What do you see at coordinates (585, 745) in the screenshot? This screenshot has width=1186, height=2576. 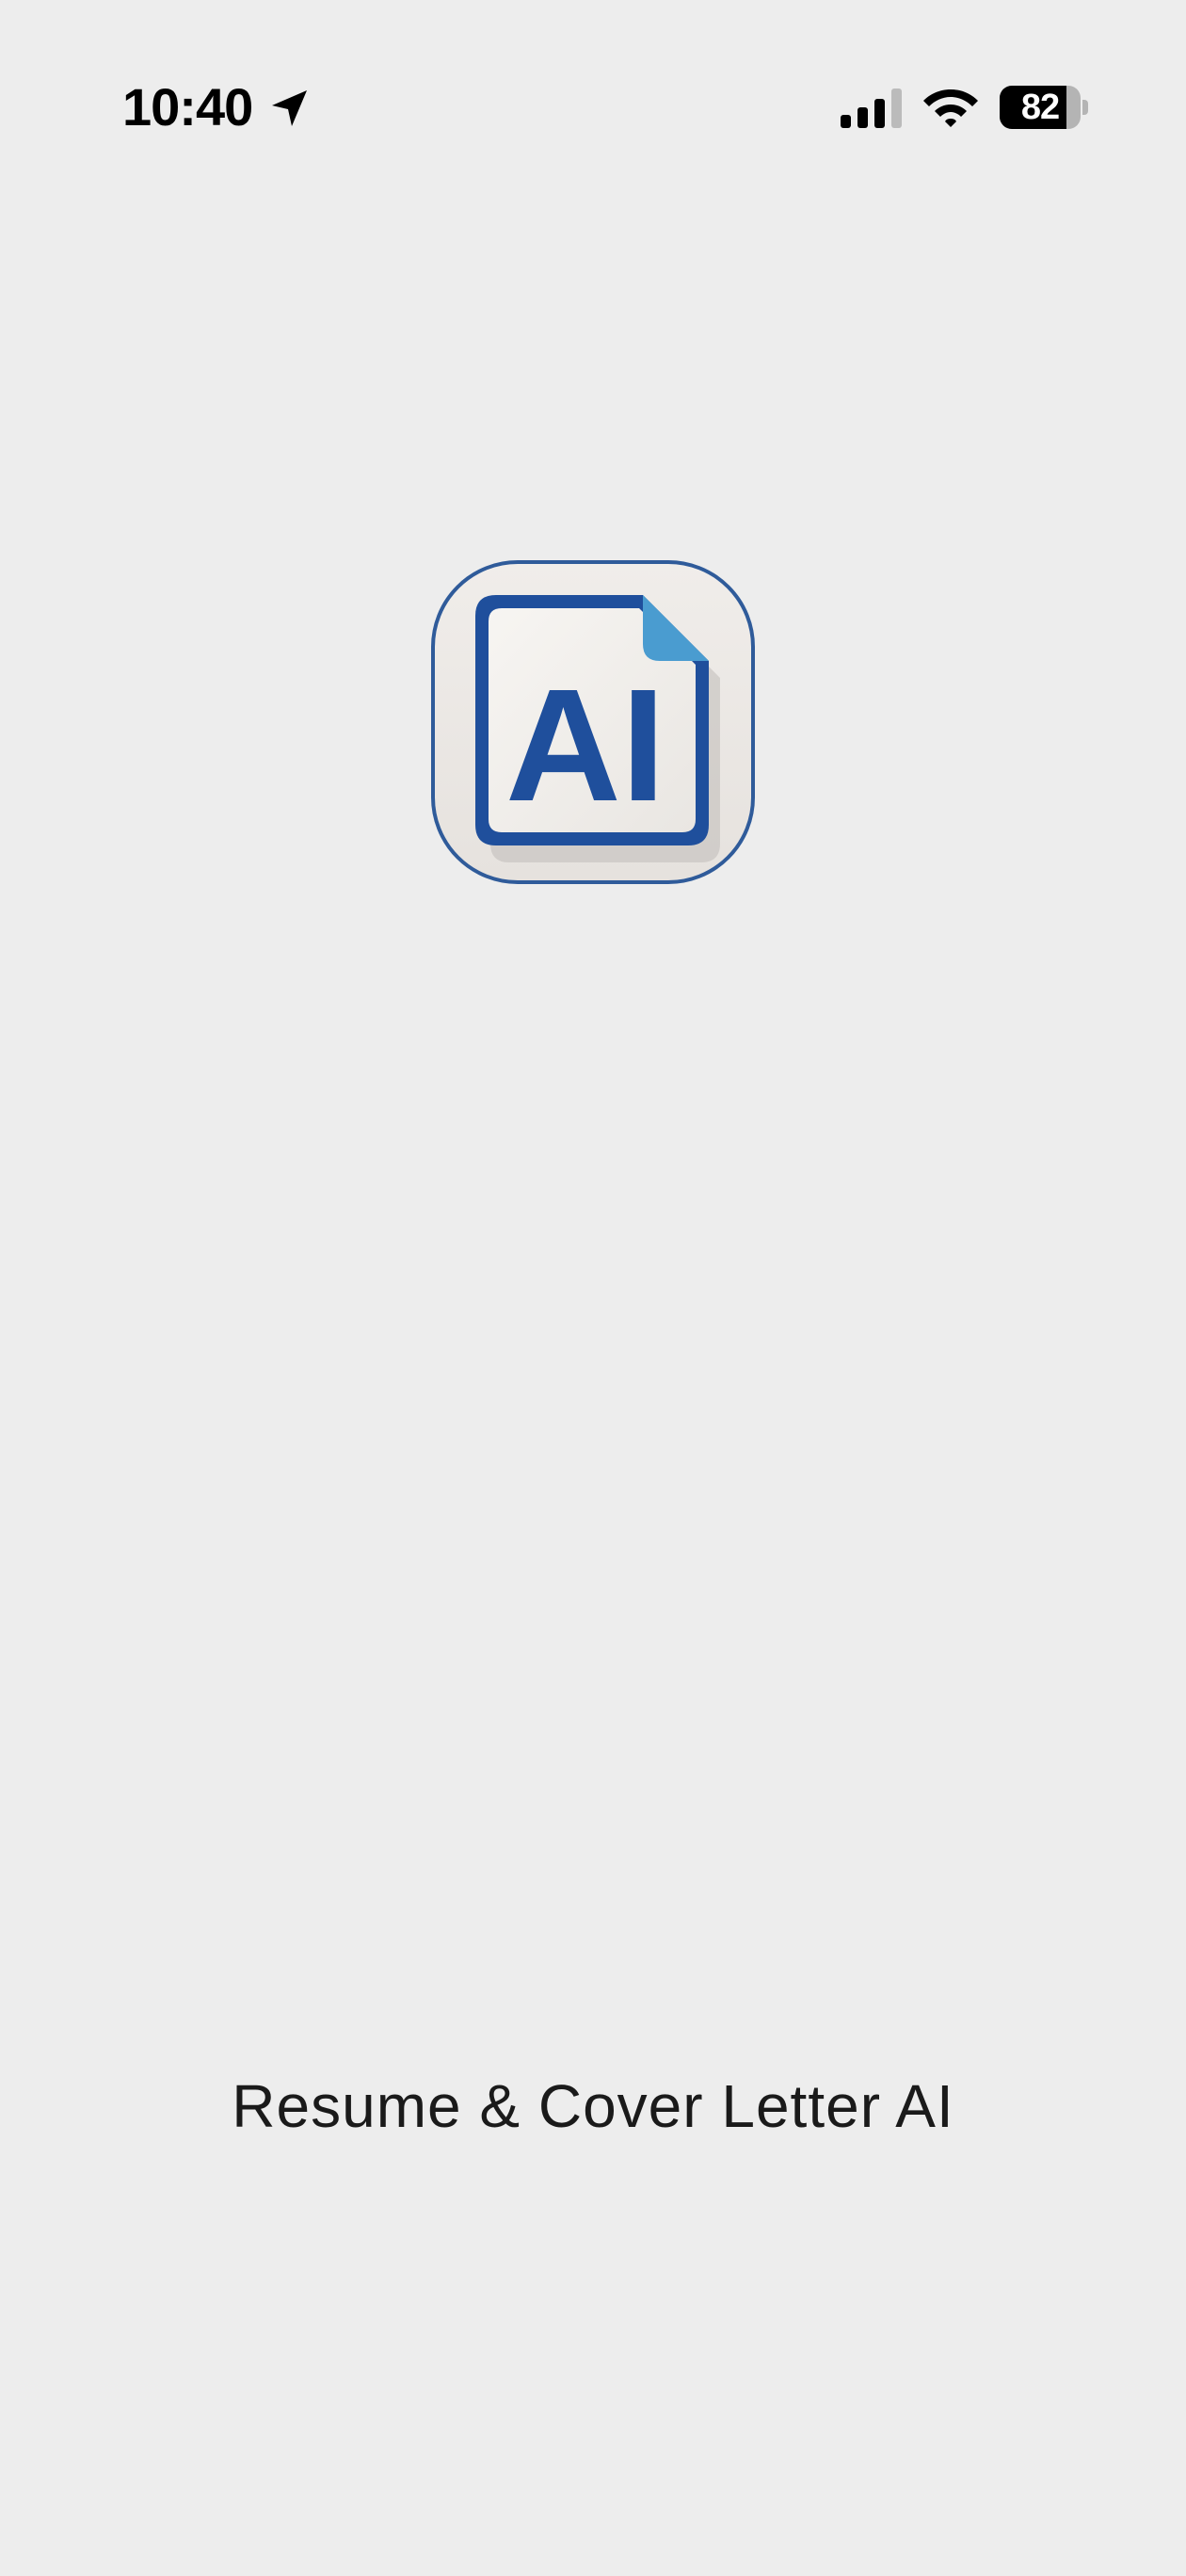 I see `logo-text: AI` at bounding box center [585, 745].